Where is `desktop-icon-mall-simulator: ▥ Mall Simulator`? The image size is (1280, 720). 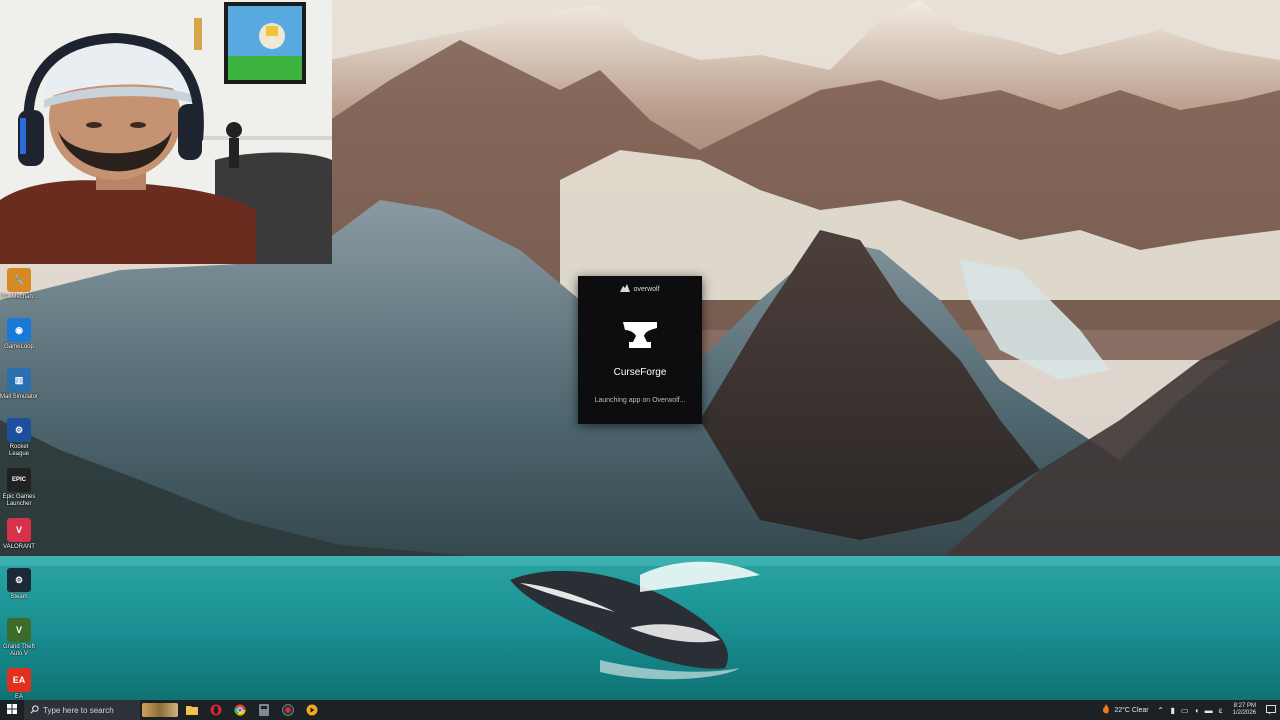
desktop-icon-mall-simulator: ▥ Mall Simulator is located at coordinates (19, 391).